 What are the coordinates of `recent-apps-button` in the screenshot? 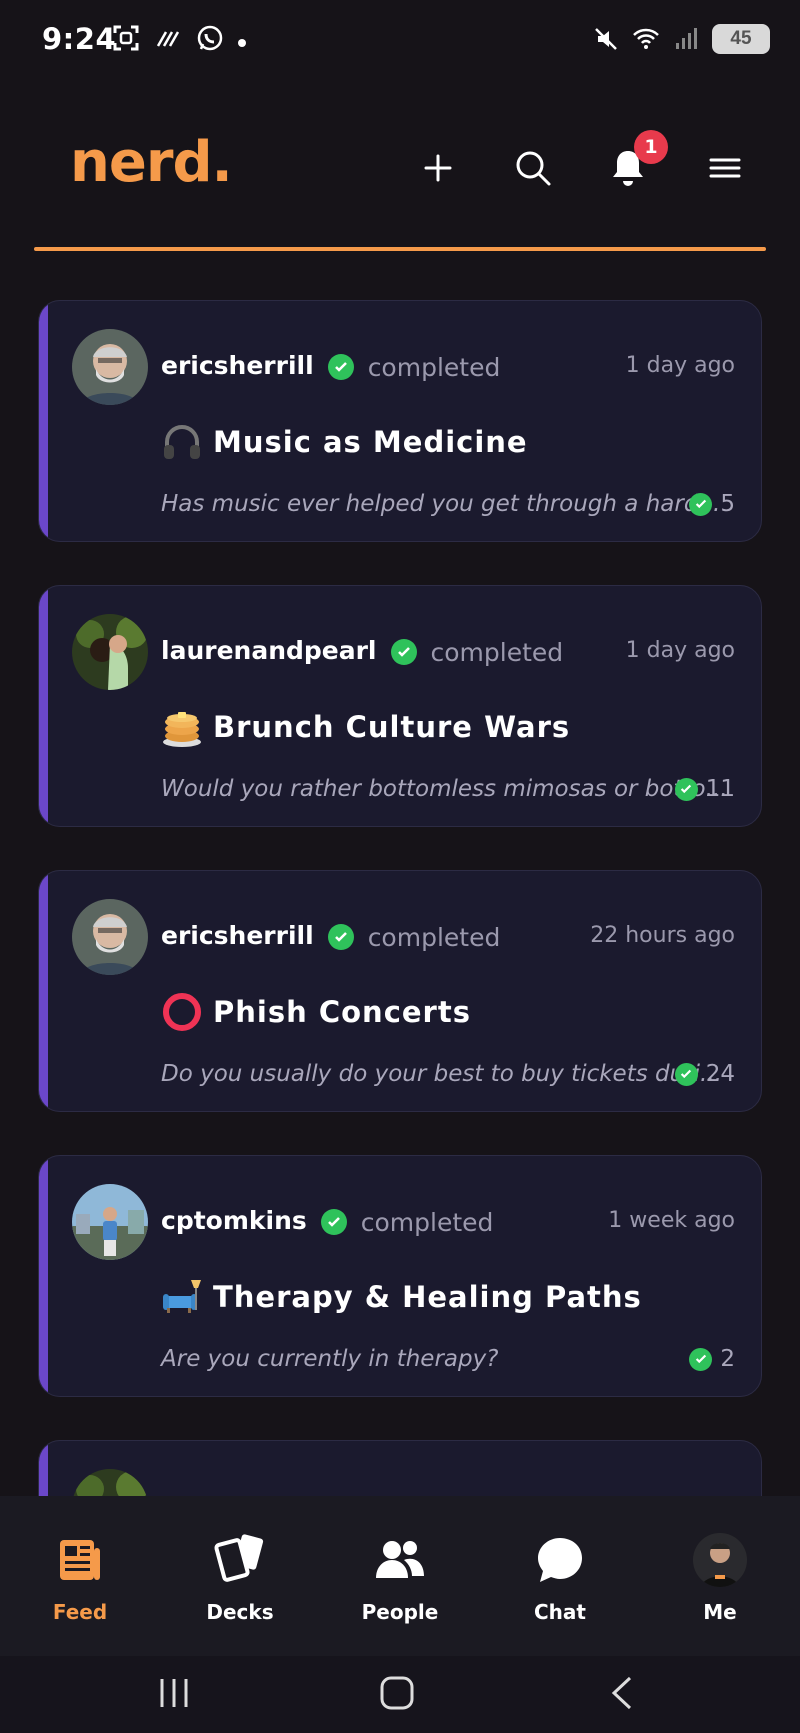 It's located at (174, 1693).